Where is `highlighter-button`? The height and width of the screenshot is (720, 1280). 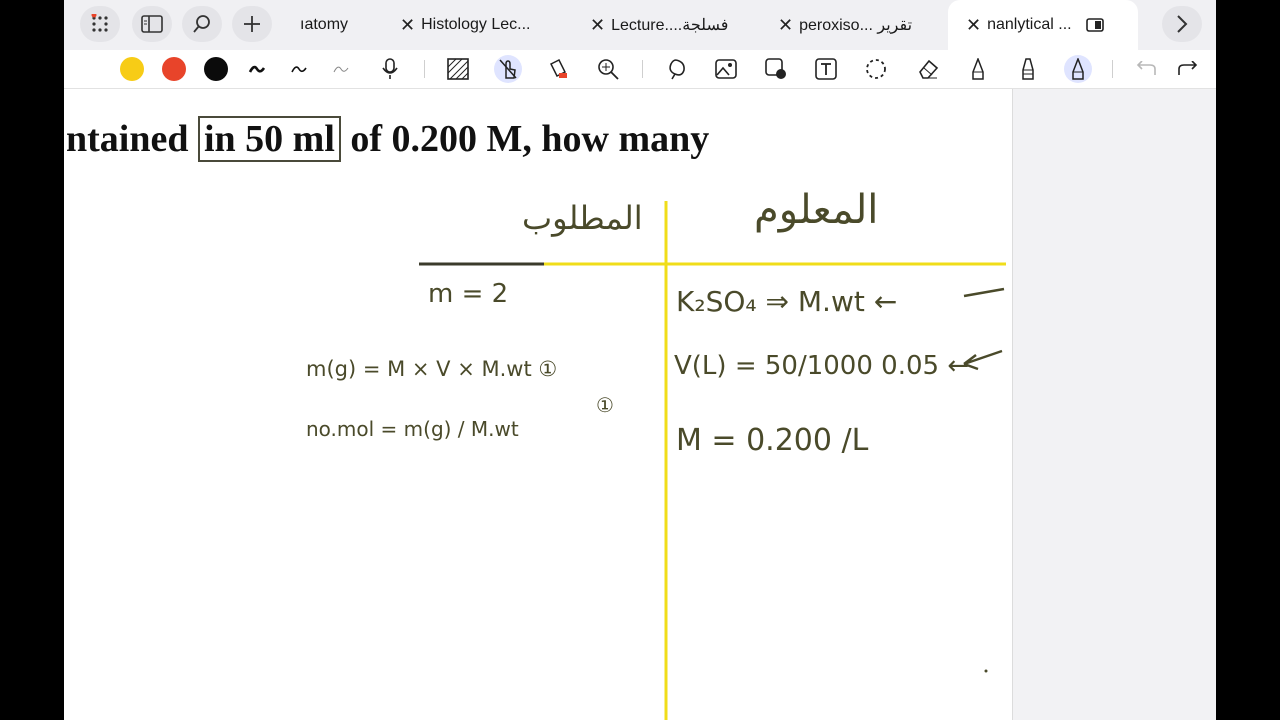
highlighter-button is located at coordinates (558, 69).